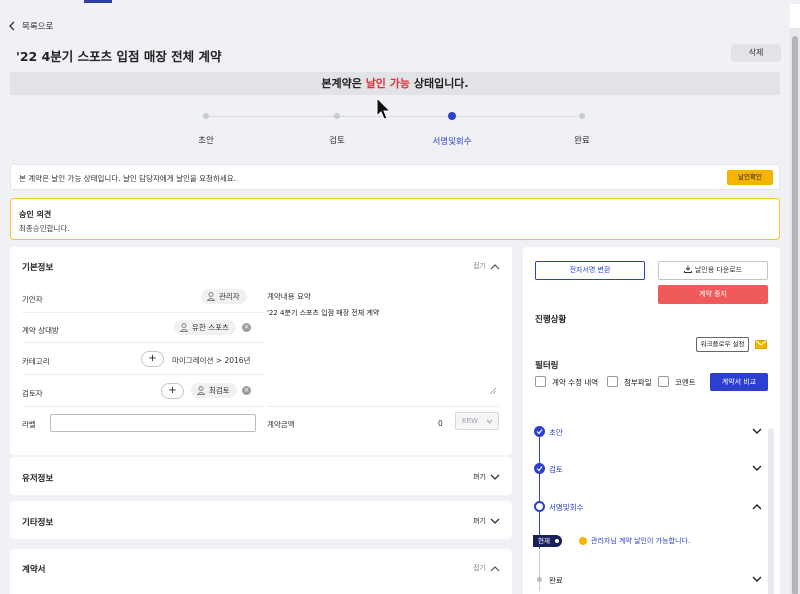  Describe the element at coordinates (547, 366) in the screenshot. I see `filter-heading: 필터링` at that location.